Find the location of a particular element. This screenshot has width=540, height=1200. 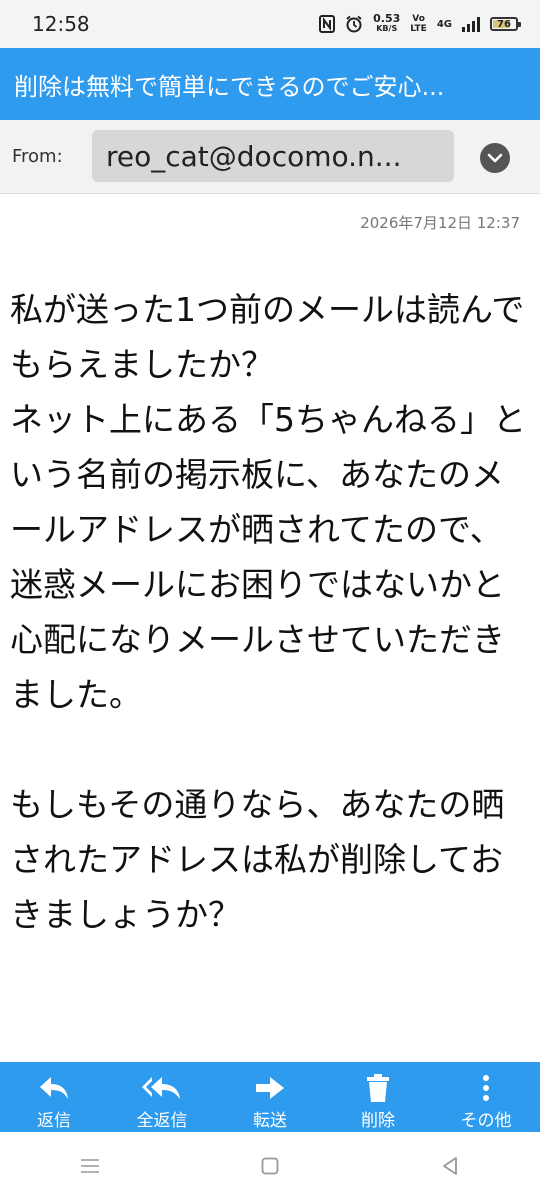

battery-percent: 76 is located at coordinates (504, 24).